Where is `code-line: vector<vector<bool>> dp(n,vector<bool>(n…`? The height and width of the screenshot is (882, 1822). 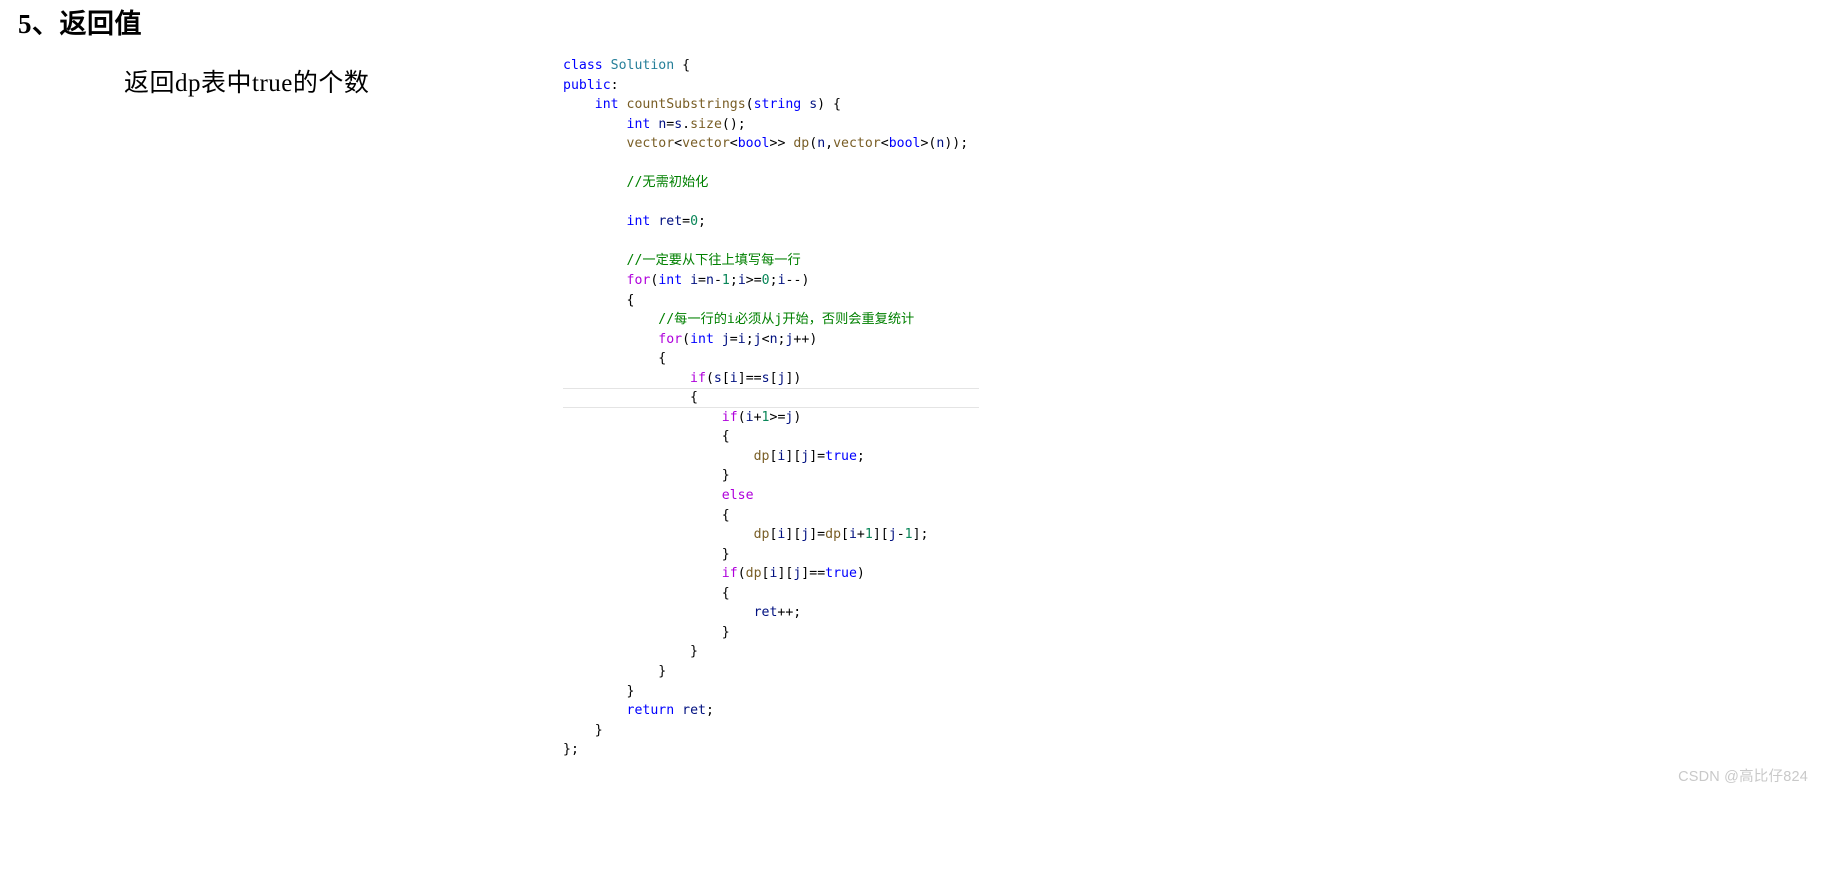 code-line: vector<vector<bool>> dp(n,vector<bool>(n… is located at coordinates (771, 144).